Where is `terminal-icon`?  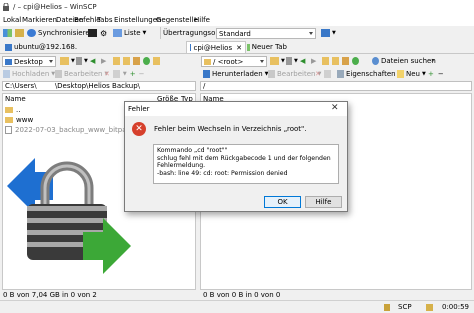
terminal-icon is located at coordinates (92, 33).